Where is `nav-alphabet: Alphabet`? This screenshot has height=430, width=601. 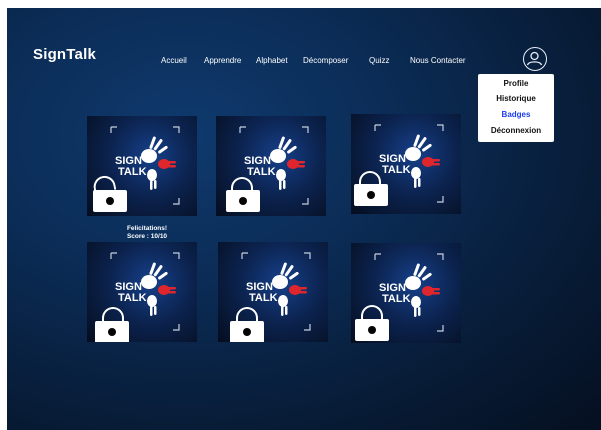 nav-alphabet: Alphabet is located at coordinates (272, 60).